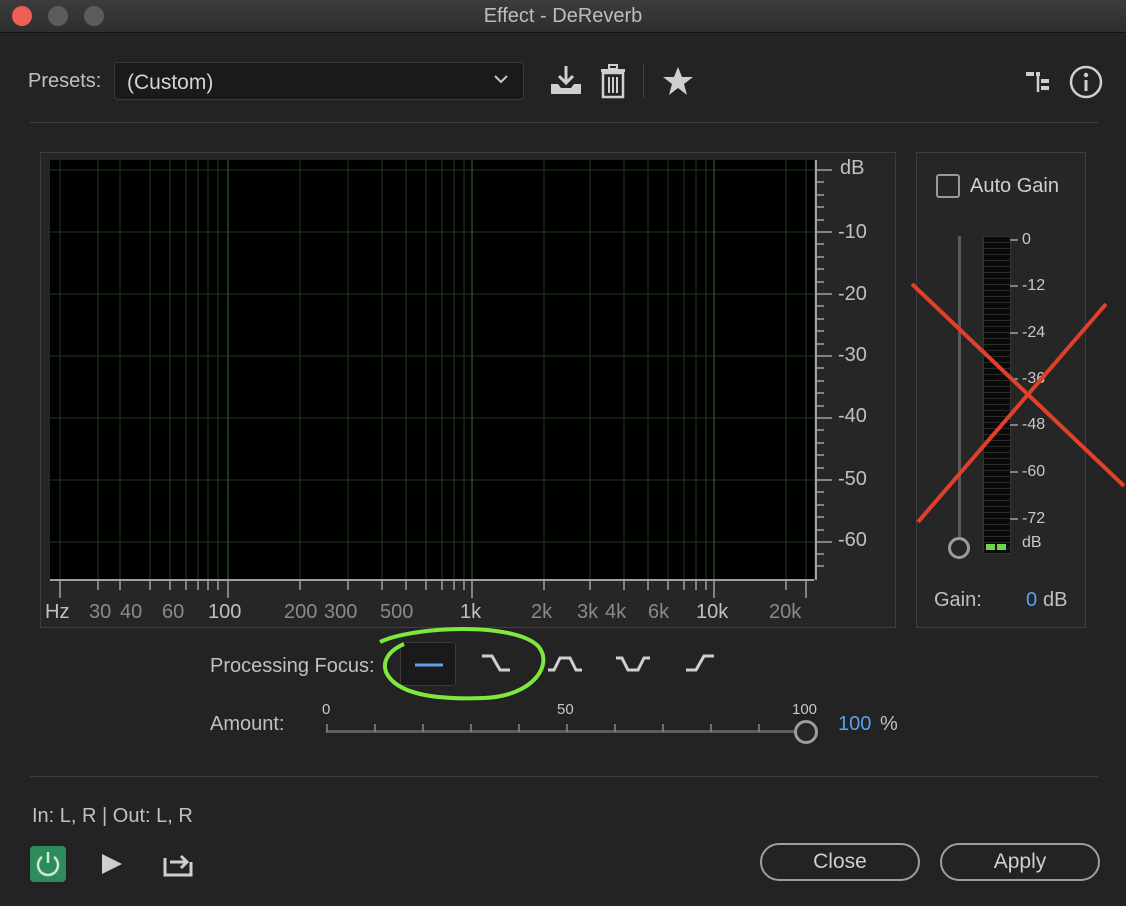 This screenshot has height=906, width=1126. Describe the element at coordinates (501, 79) in the screenshot. I see `chevron-down-icon` at that location.